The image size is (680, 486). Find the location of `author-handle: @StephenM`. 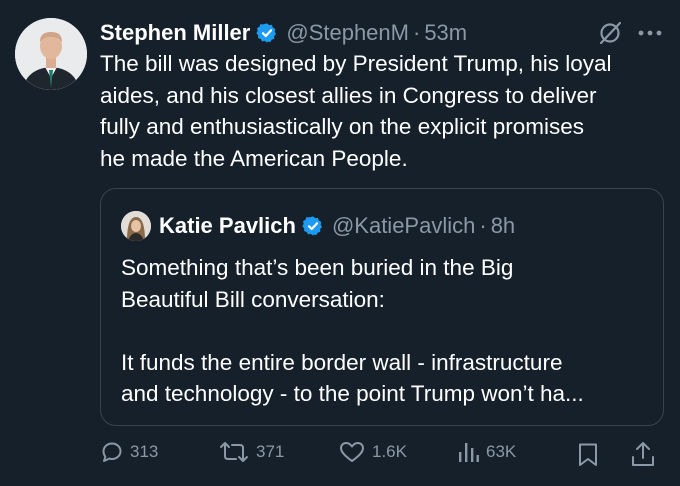

author-handle: @StephenM is located at coordinates (347, 33).